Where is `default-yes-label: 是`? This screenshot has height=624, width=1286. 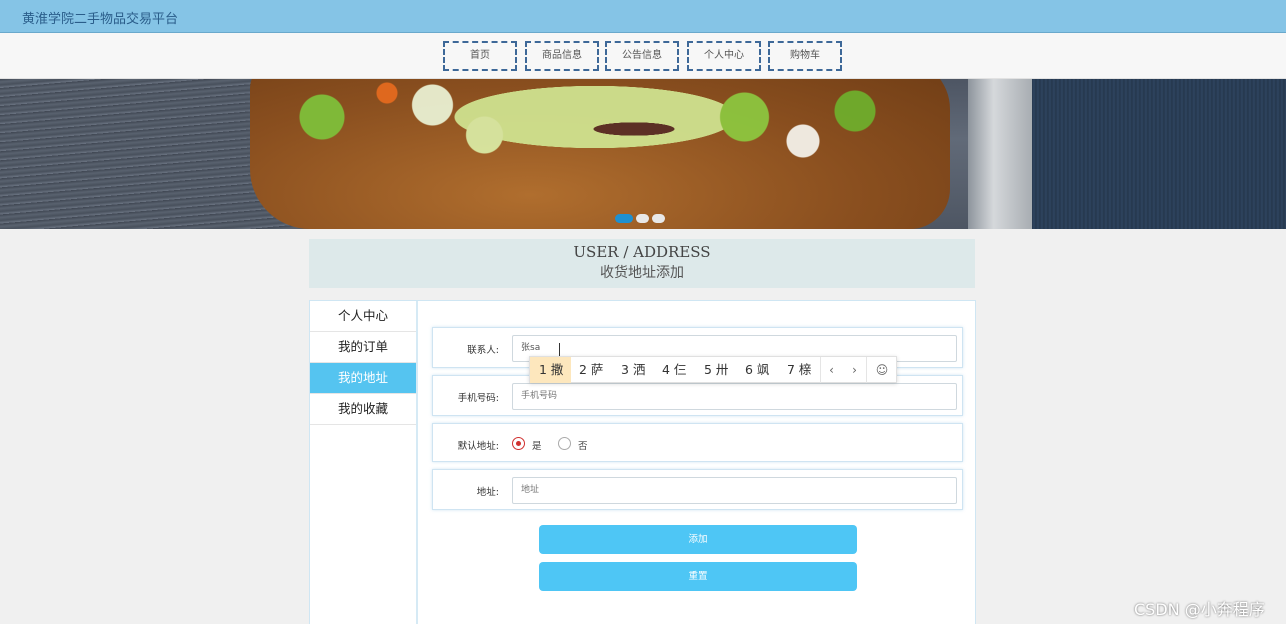 default-yes-label: 是 is located at coordinates (537, 446).